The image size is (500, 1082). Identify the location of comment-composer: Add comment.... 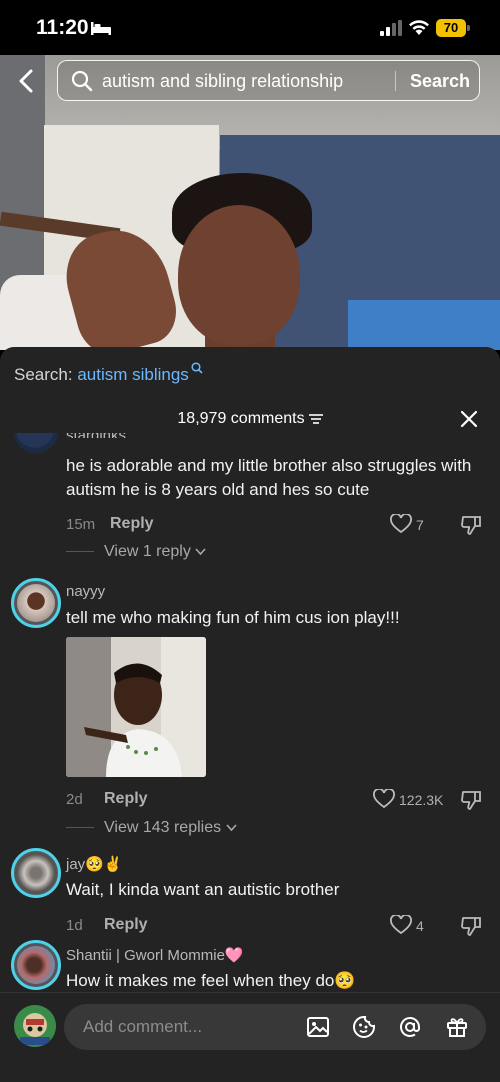
(250, 1037).